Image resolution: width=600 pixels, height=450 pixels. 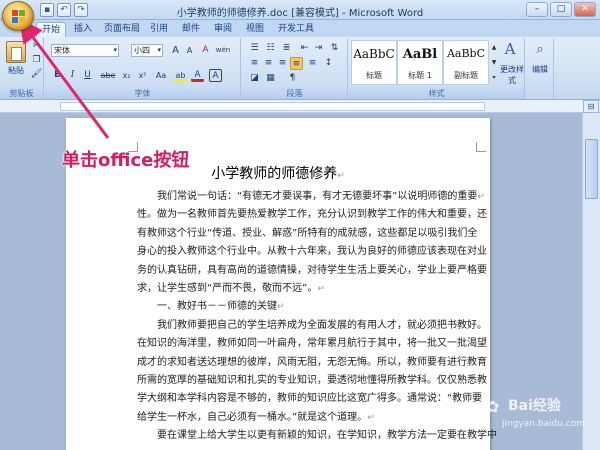 I want to click on style-sample: AaBl, so click(x=420, y=54).